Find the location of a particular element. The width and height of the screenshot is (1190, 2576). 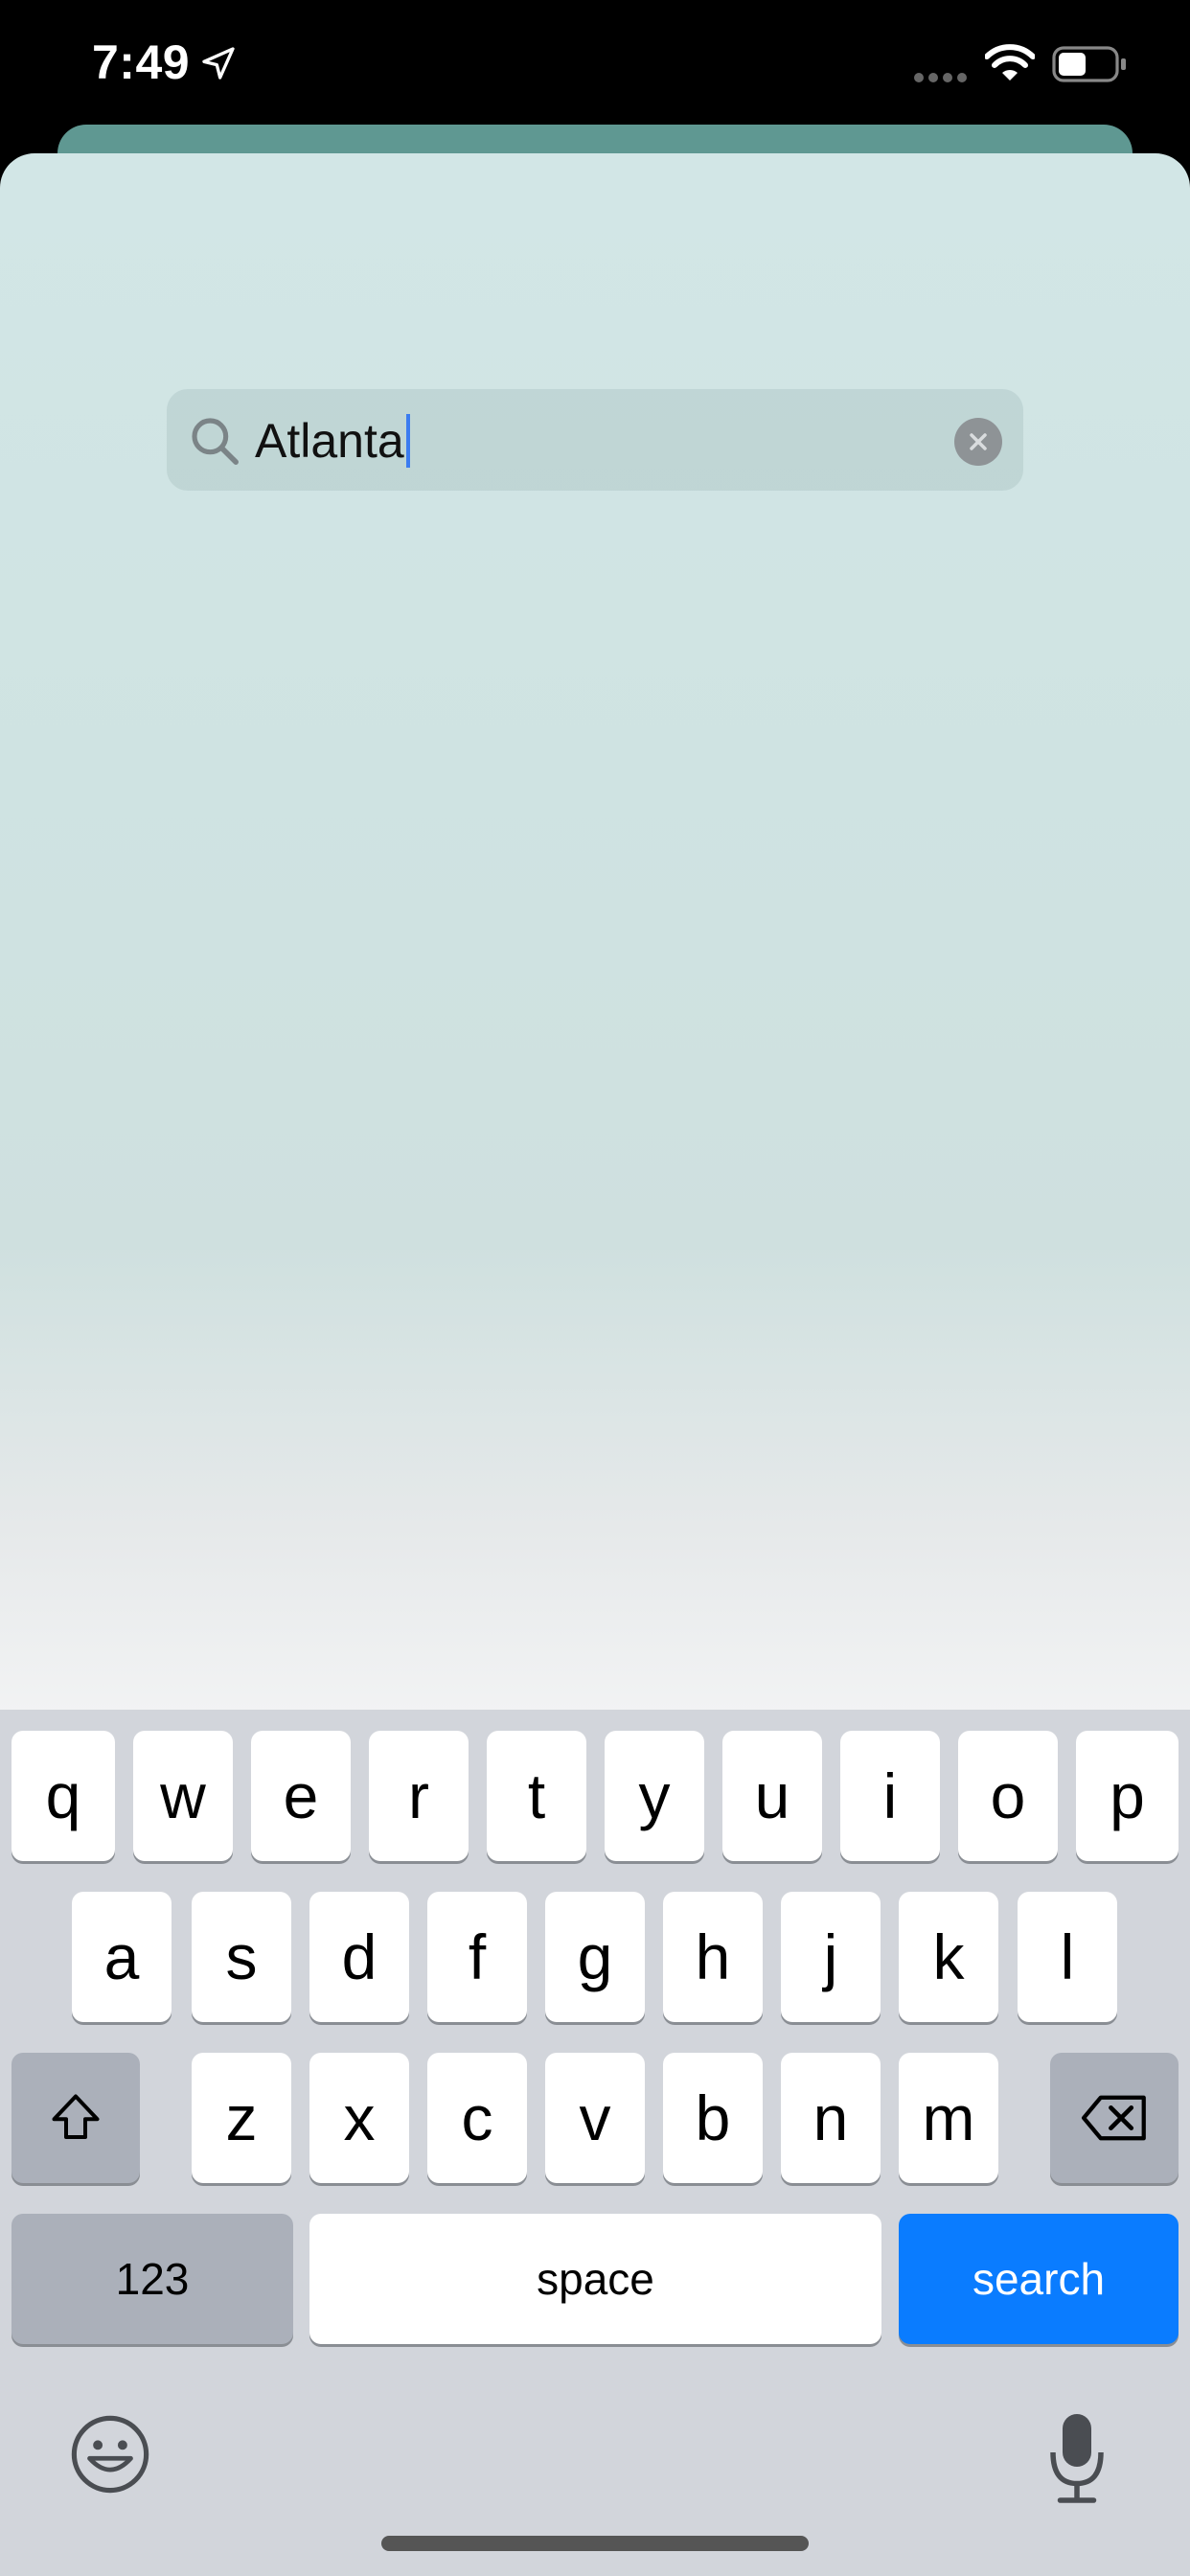

key-i: i is located at coordinates (890, 1796).